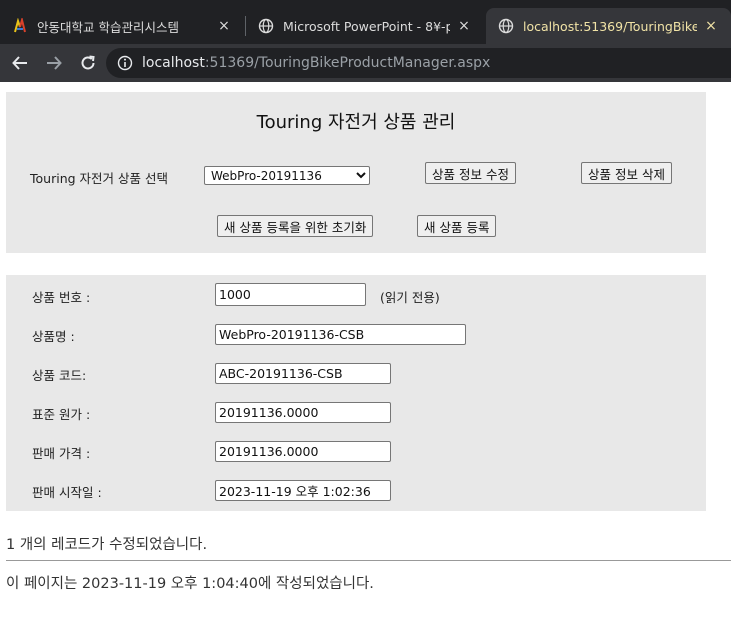 Image resolution: width=731 pixels, height=631 pixels. Describe the element at coordinates (53, 336) in the screenshot. I see `product-name-label: 상품명 :` at that location.